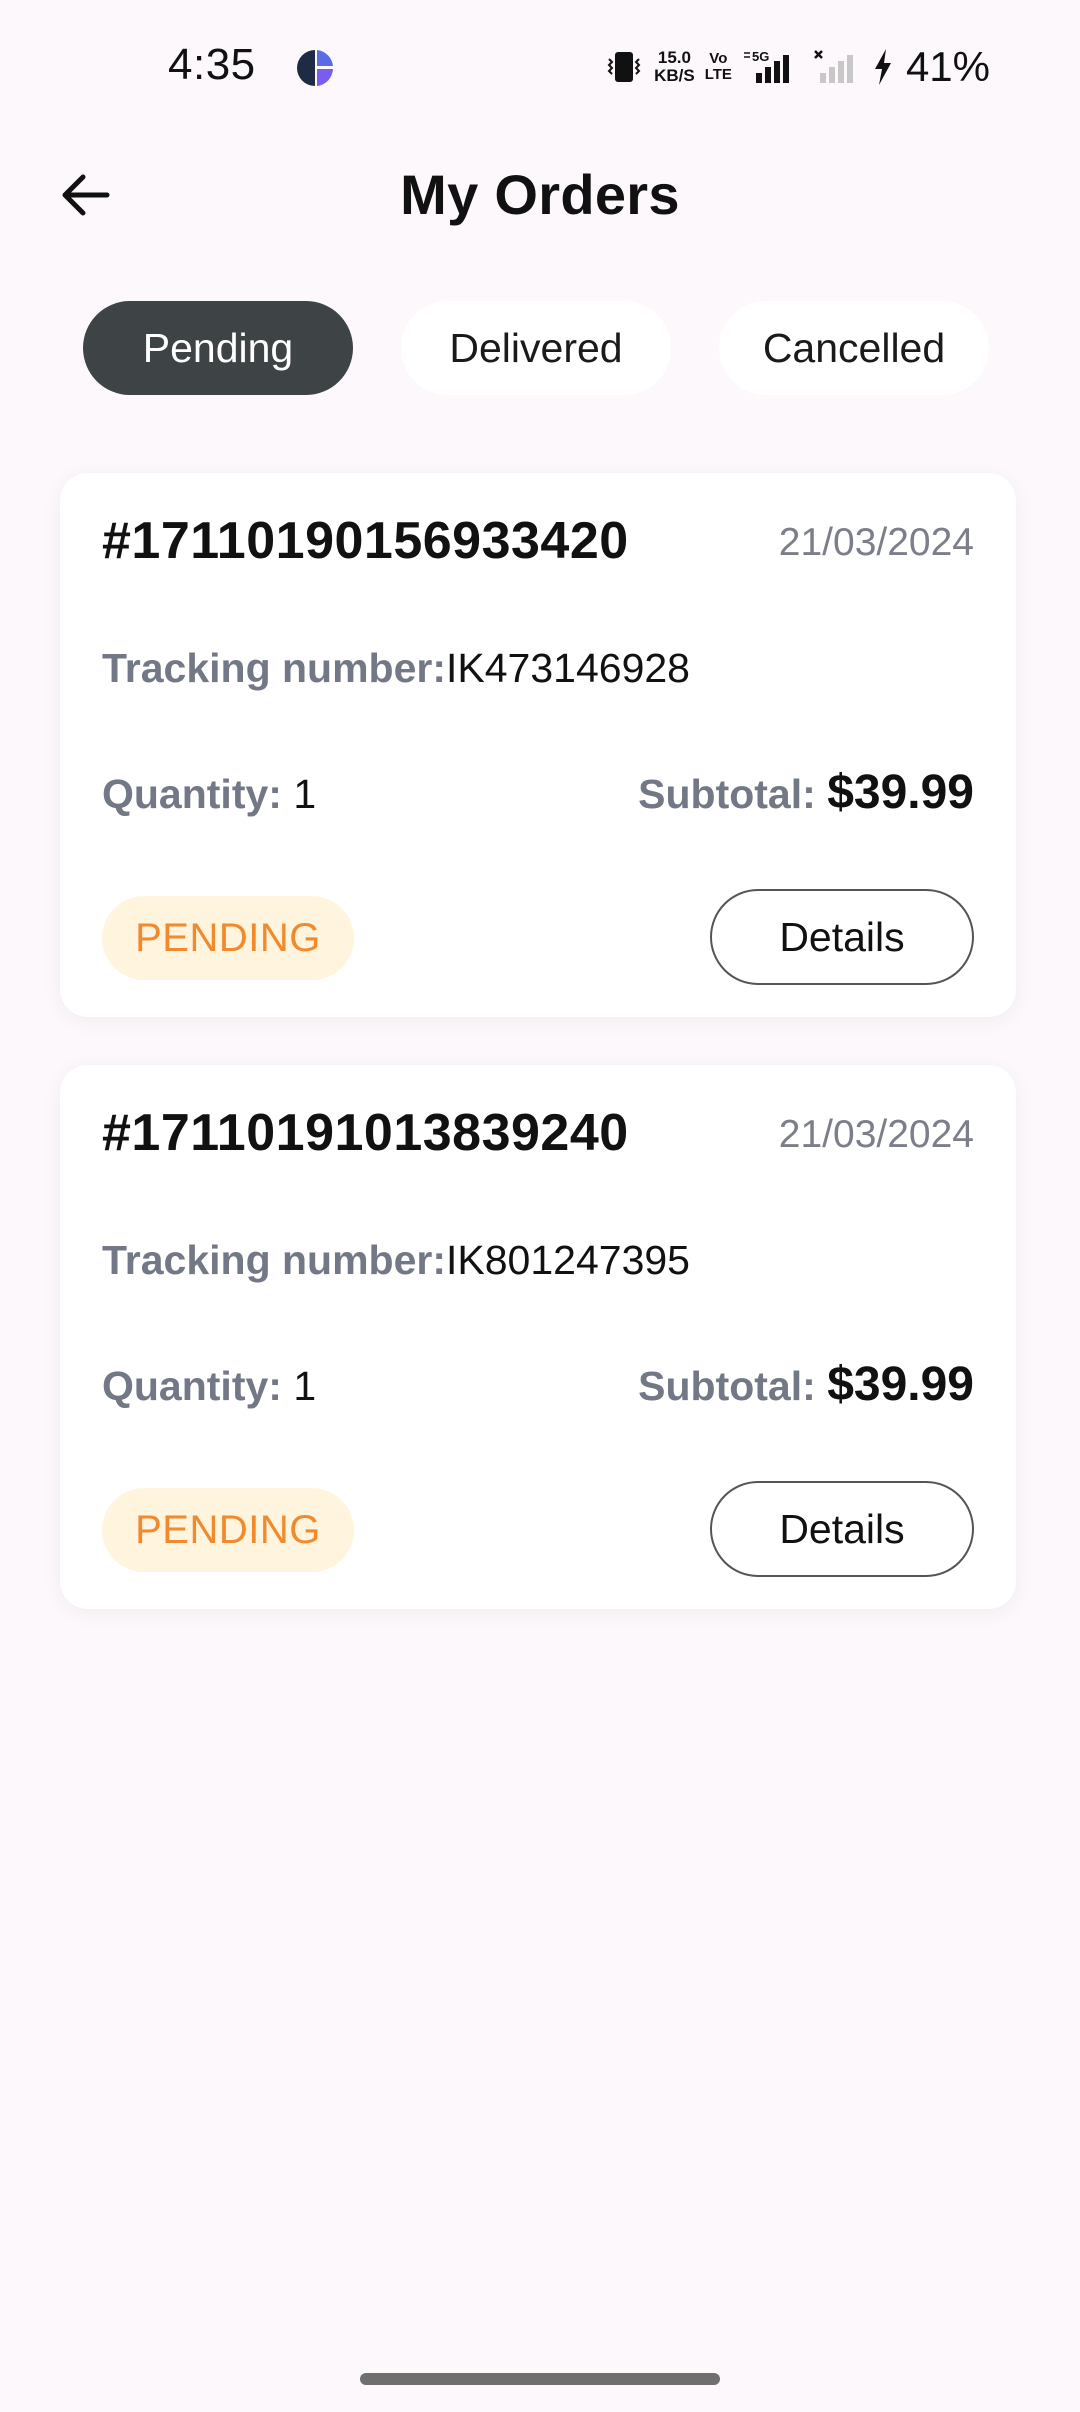 The image size is (1080, 2412). What do you see at coordinates (833, 66) in the screenshot?
I see `signal-no-service-icon` at bounding box center [833, 66].